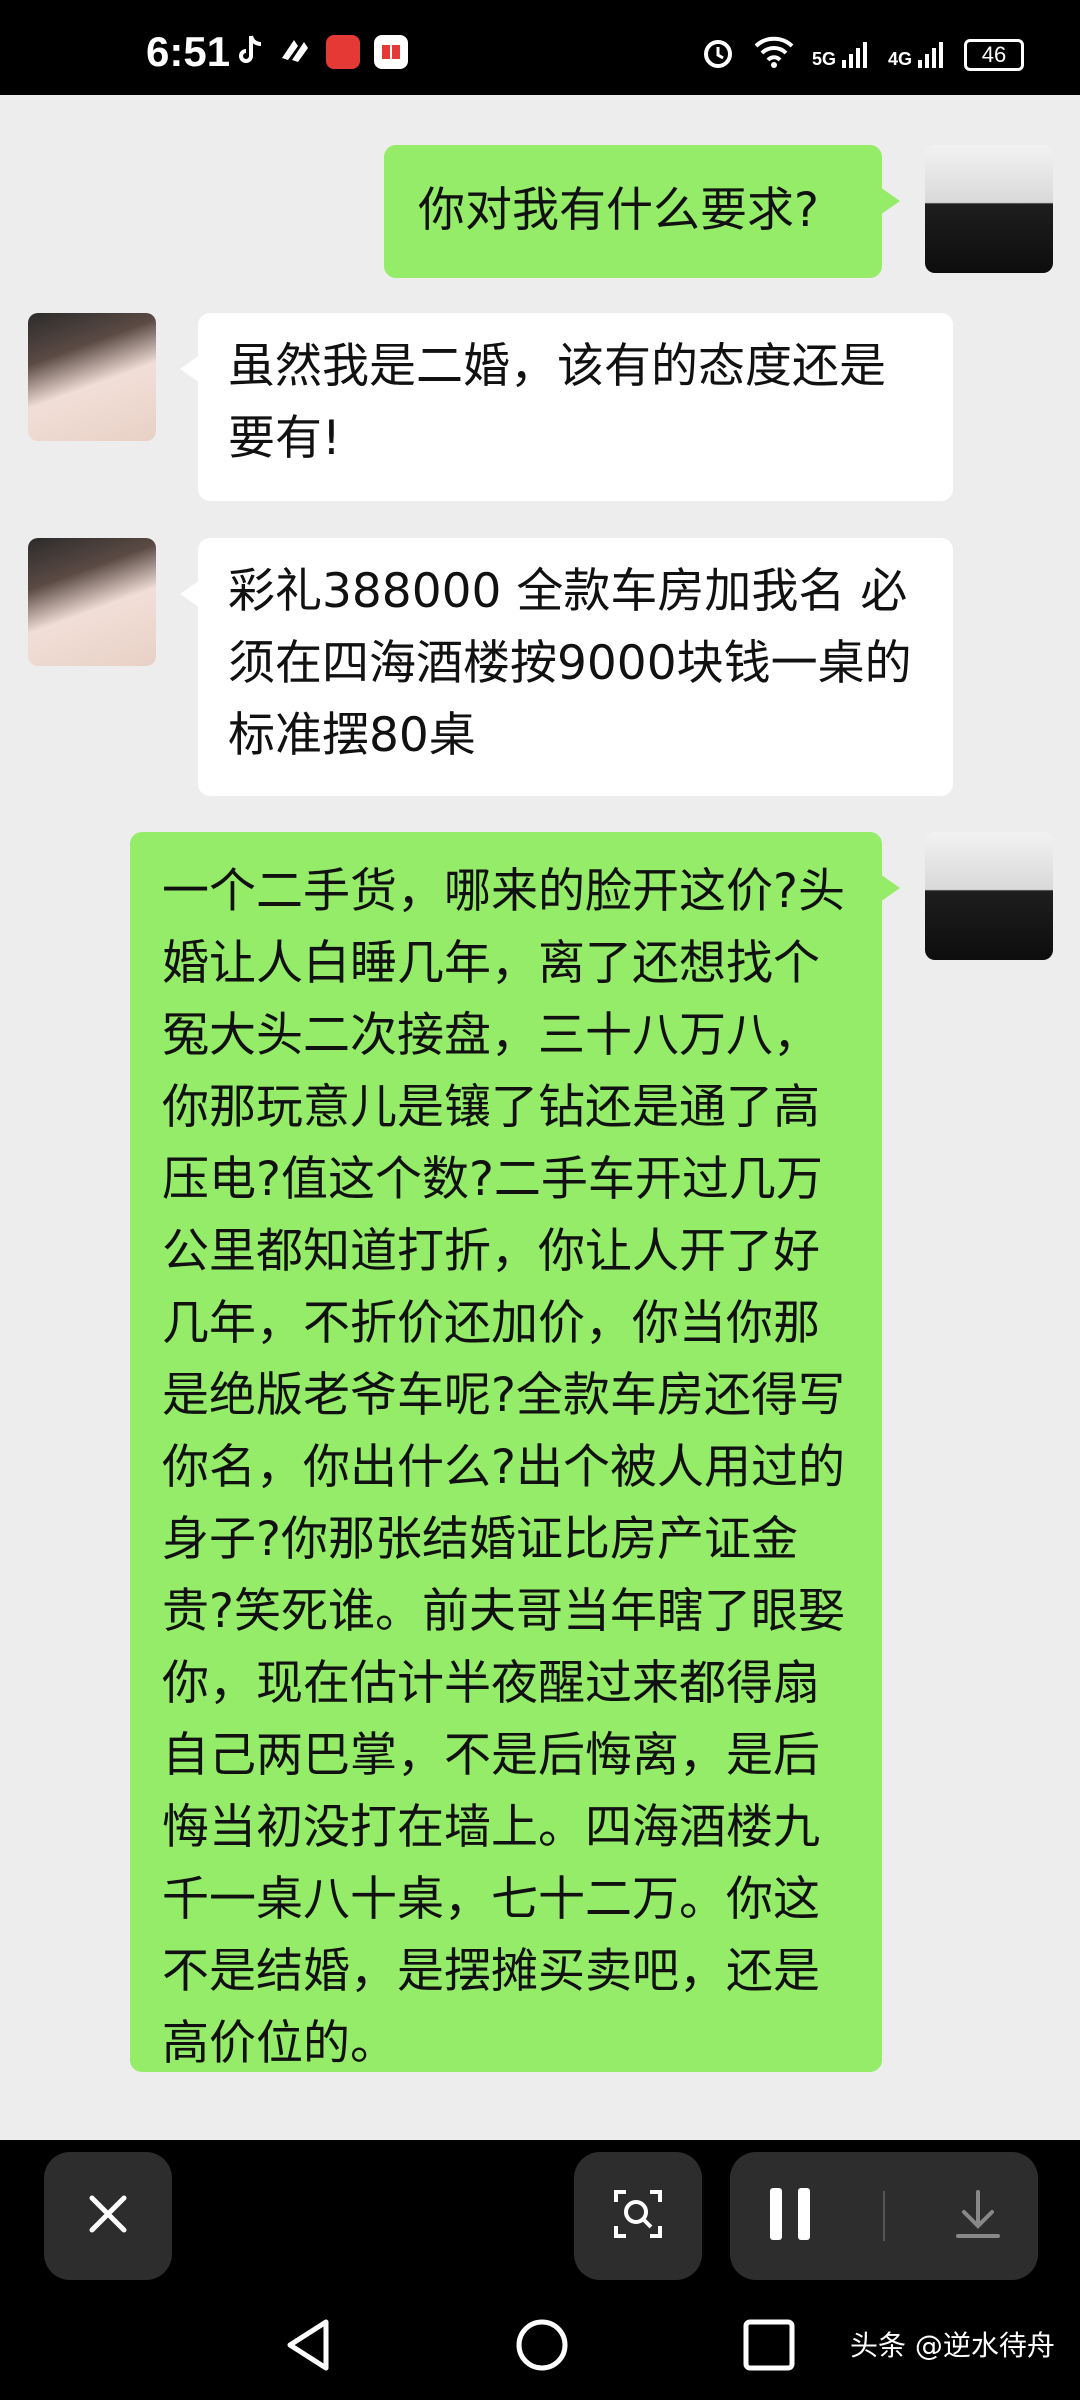 This screenshot has height=2400, width=1080. I want to click on message-text: 你对我有什么要求?, so click(618, 210).